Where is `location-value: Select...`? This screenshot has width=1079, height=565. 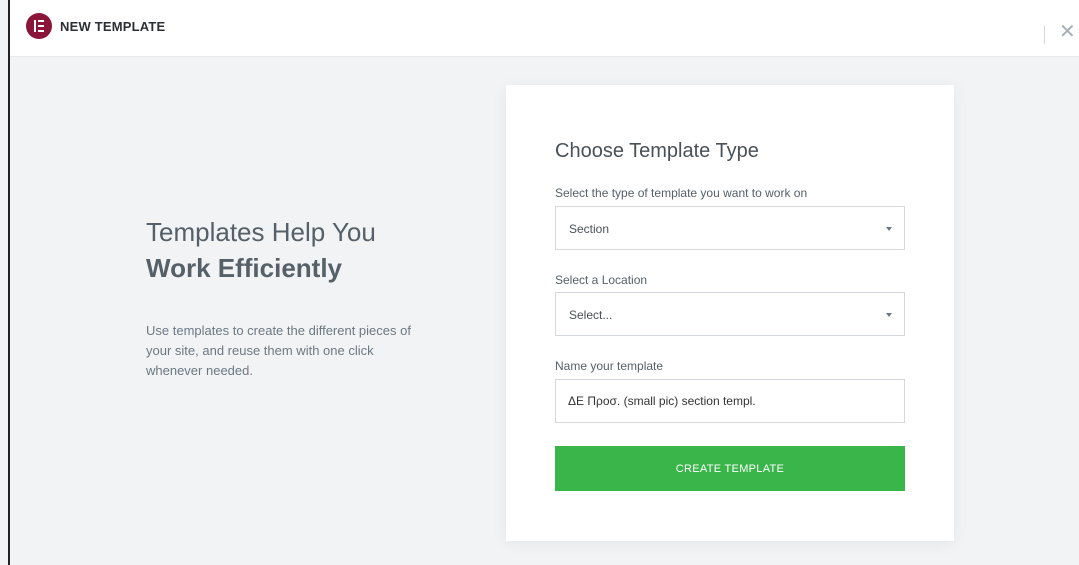
location-value: Select... is located at coordinates (591, 315).